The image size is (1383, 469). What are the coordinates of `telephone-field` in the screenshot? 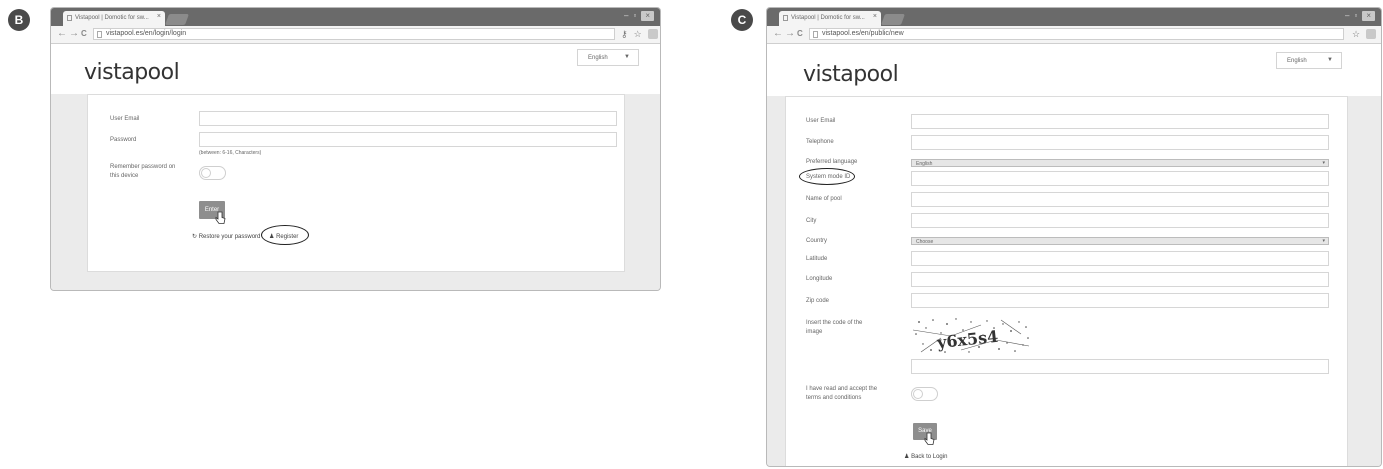 It's located at (1120, 142).